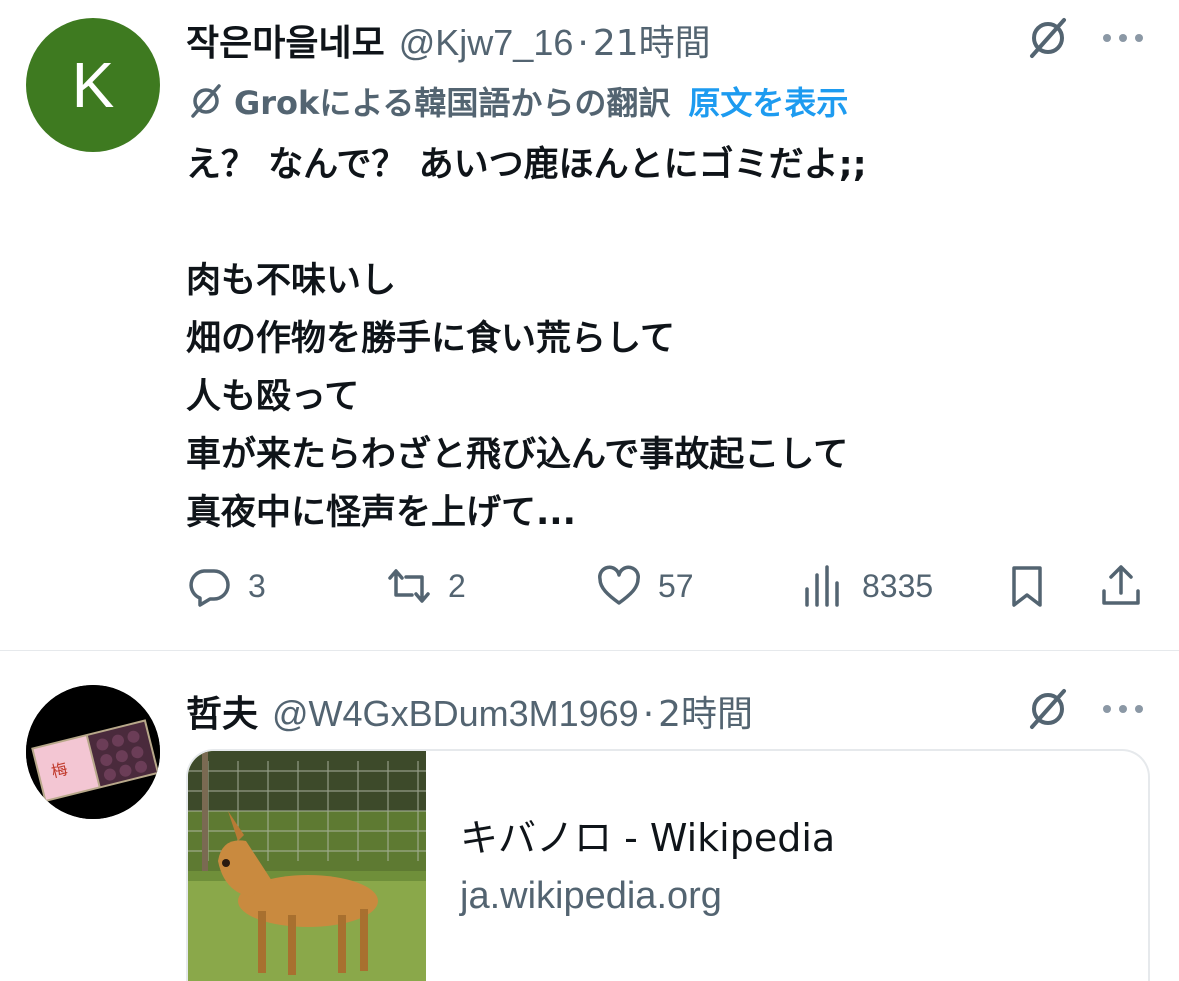 This screenshot has width=1179, height=981. Describe the element at coordinates (291, 281) in the screenshot. I see `tweet-text-line: 肉も不味いし` at that location.